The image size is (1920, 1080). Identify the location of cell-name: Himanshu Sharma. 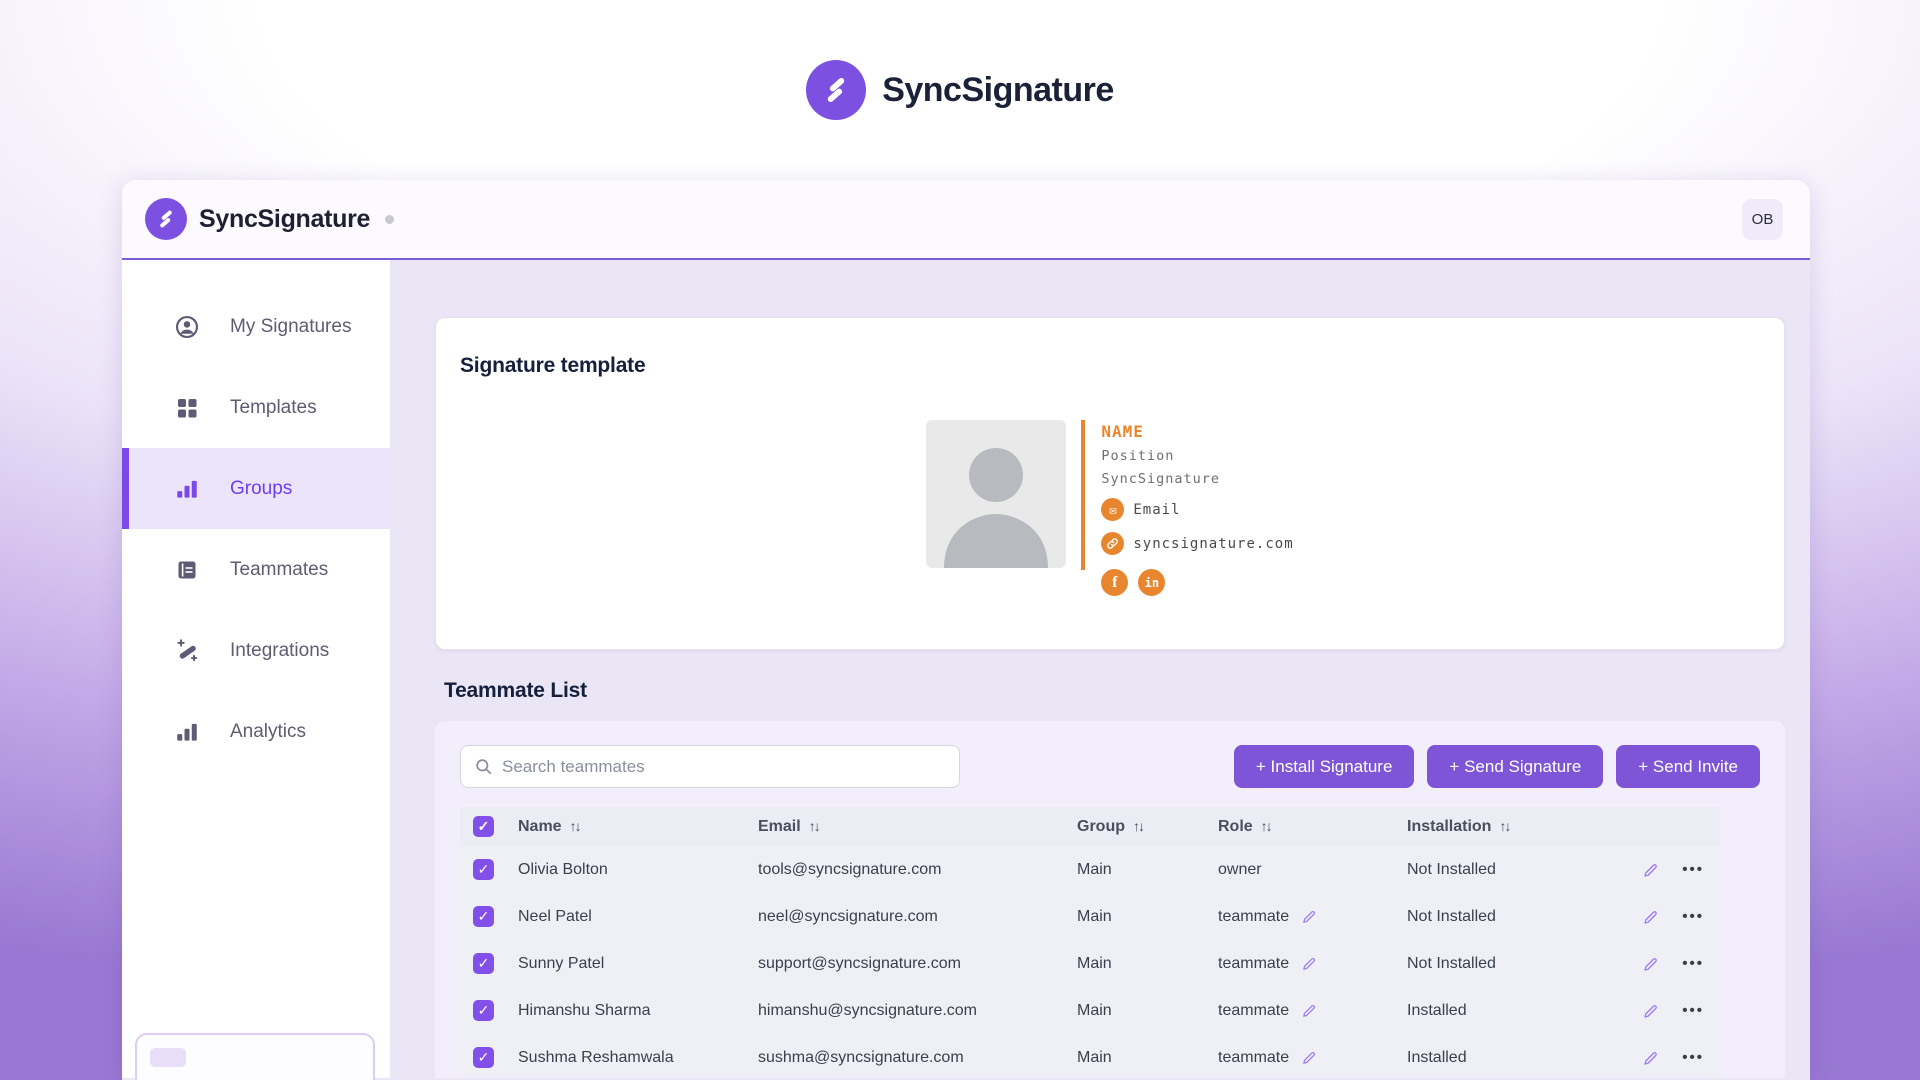
(584, 1010).